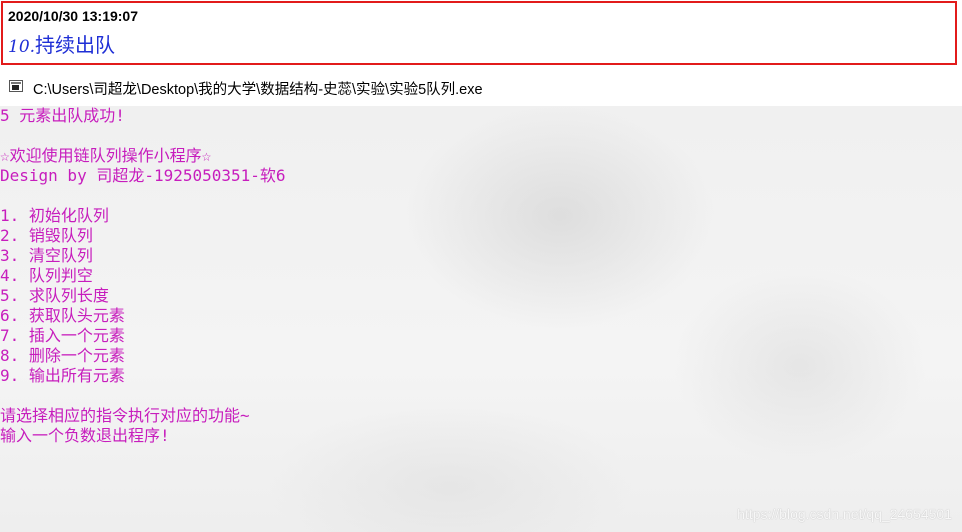  What do you see at coordinates (85, 435) in the screenshot?
I see `console-exit-hint: 输入一个负数退出程序!` at bounding box center [85, 435].